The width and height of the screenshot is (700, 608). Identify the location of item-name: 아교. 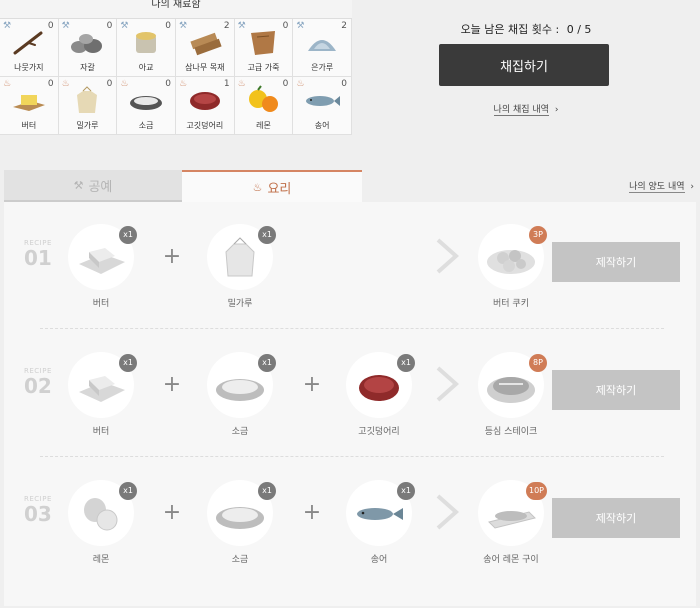
(146, 67).